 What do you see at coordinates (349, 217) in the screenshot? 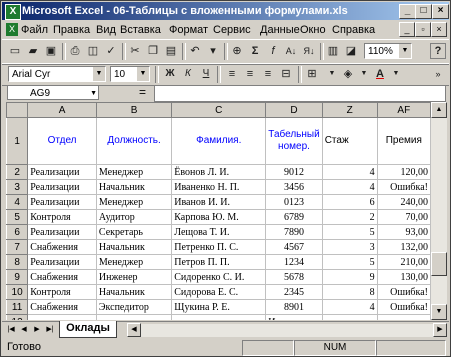
I see `experience-cell: 2` at bounding box center [349, 217].